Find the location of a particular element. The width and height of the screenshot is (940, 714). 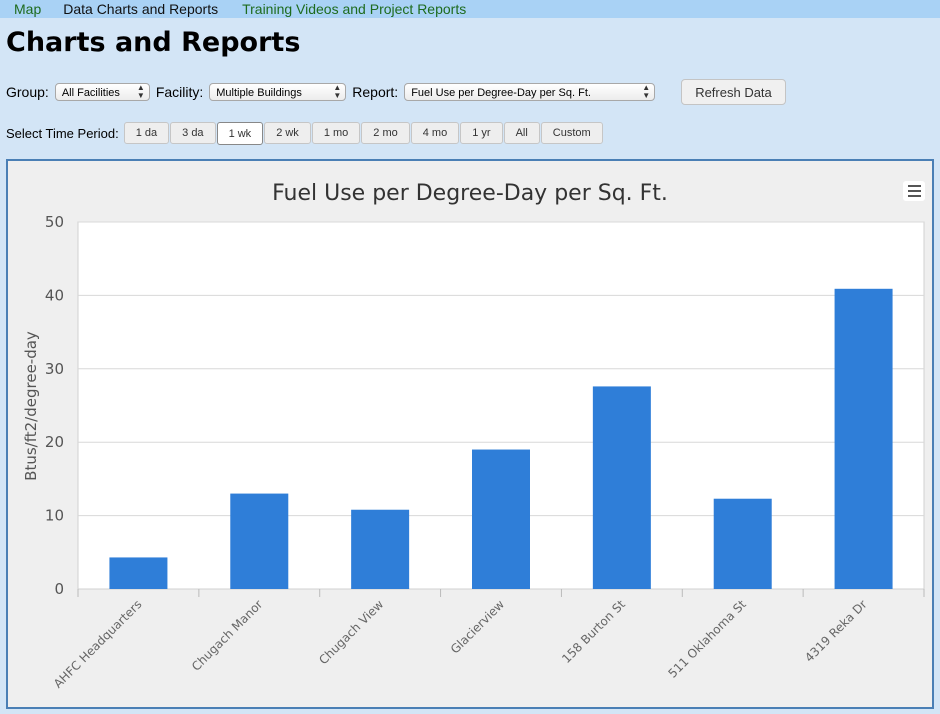

period-button-all: All is located at coordinates (521, 133).